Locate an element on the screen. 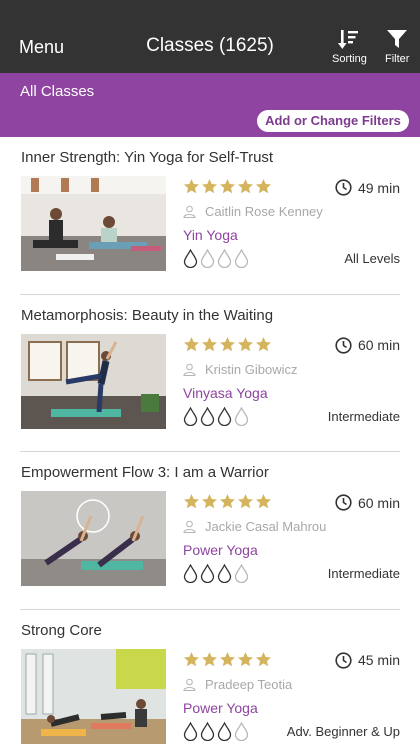 The width and height of the screenshot is (420, 750). filter-label: Filter is located at coordinates (397, 59).